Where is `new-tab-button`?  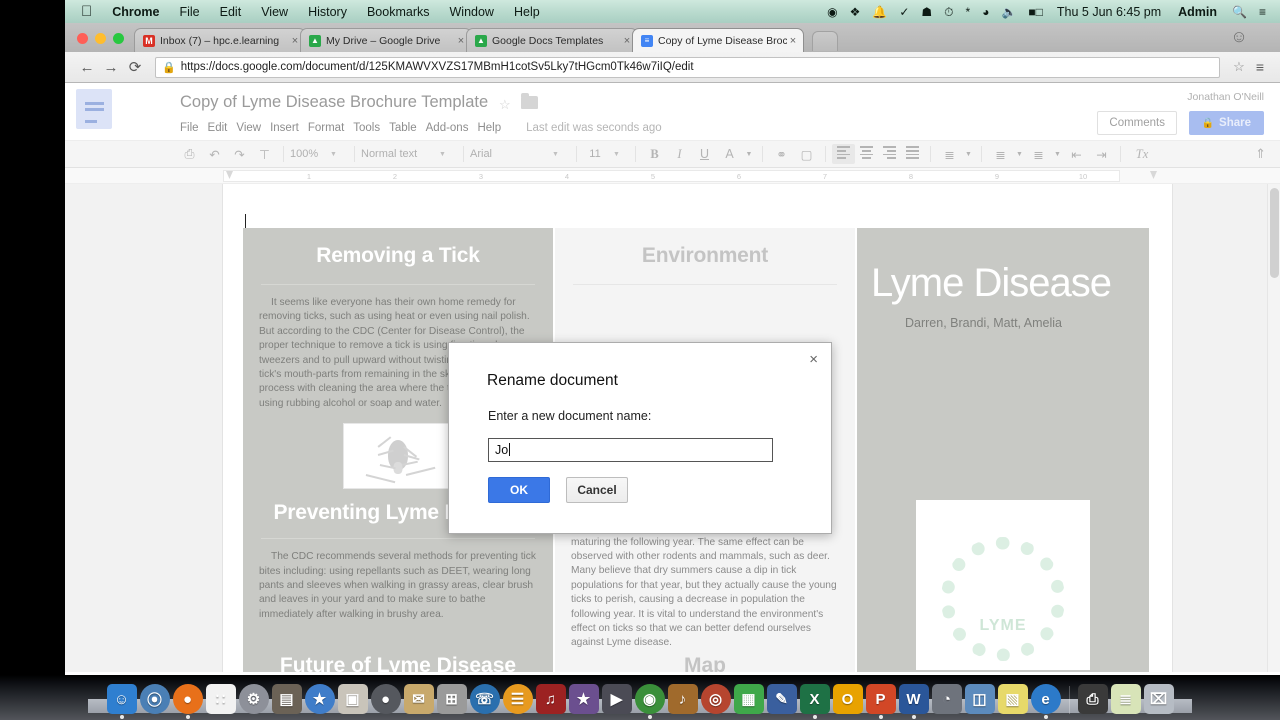
new-tab-button is located at coordinates (825, 41).